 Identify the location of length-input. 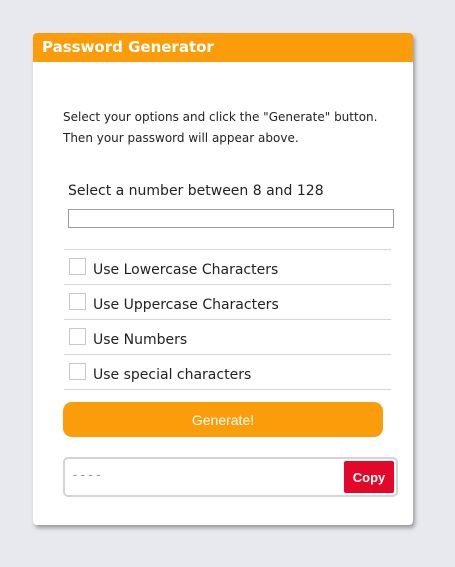
(231, 218).